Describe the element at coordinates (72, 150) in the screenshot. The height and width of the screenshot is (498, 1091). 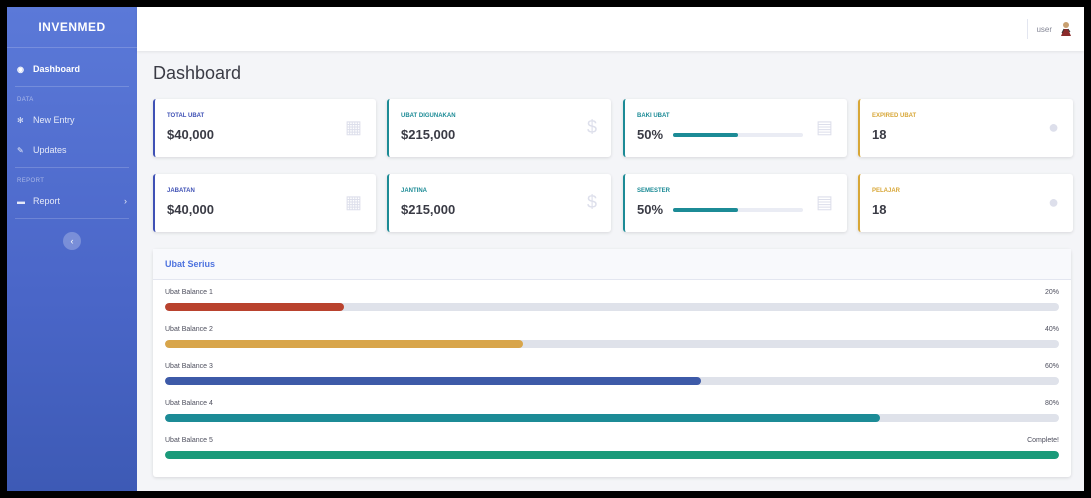
I see `sidebar-item-updates: ✎ Updates` at that location.